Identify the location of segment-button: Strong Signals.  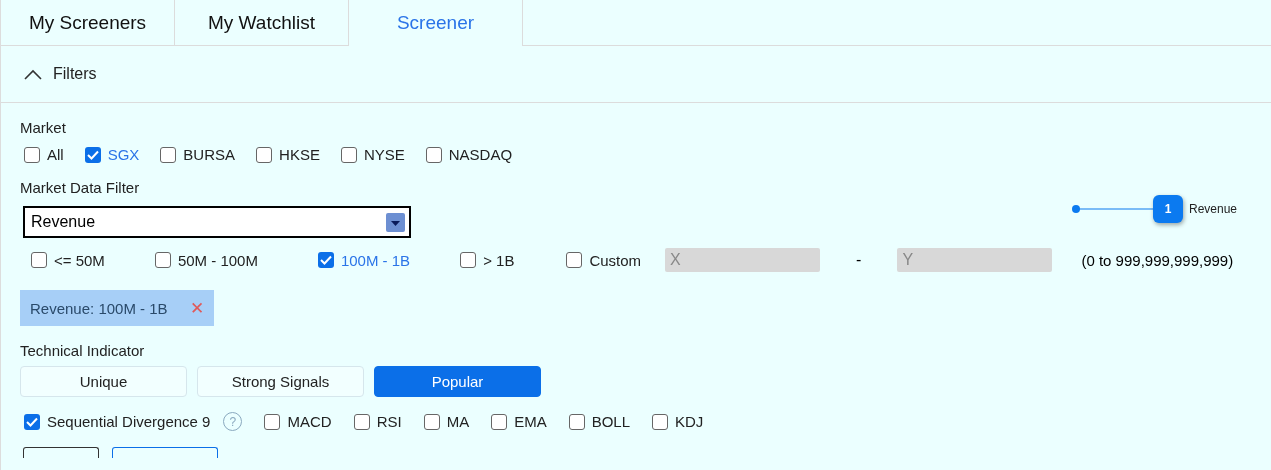
(280, 381).